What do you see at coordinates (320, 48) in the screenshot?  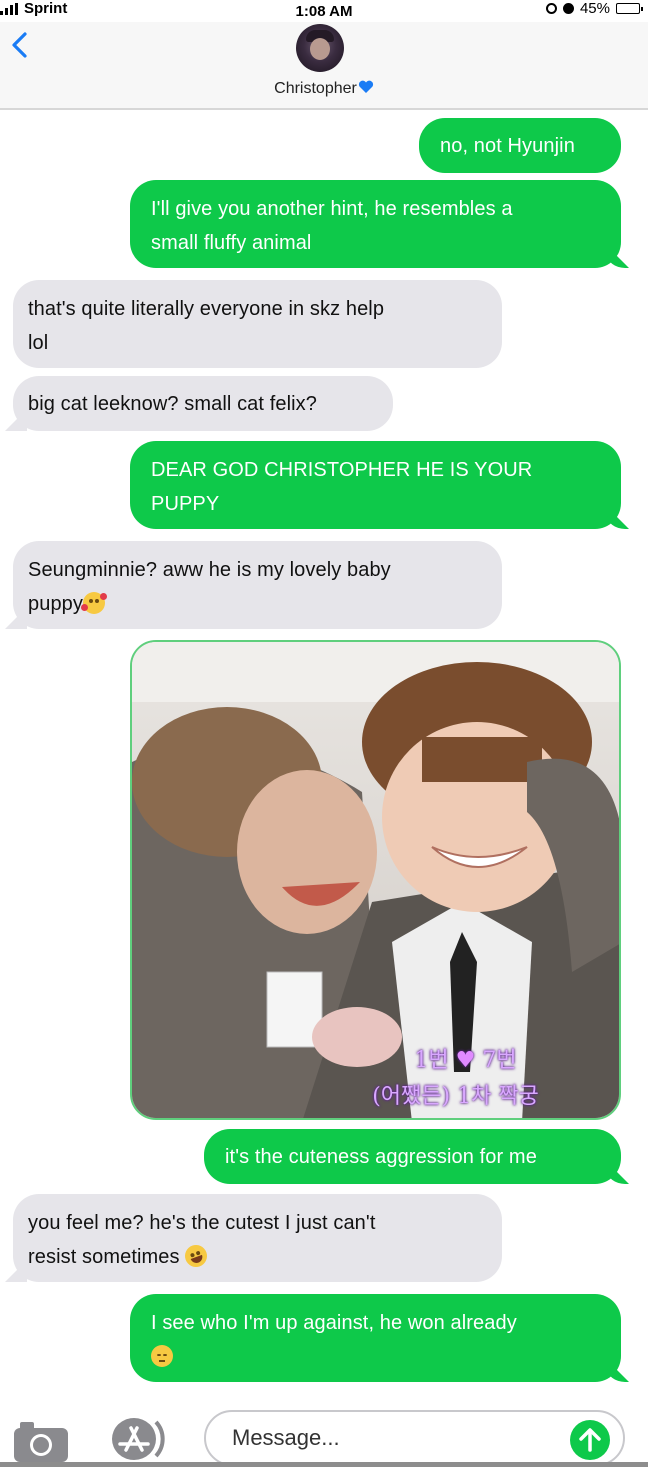 I see `contact-avatar` at bounding box center [320, 48].